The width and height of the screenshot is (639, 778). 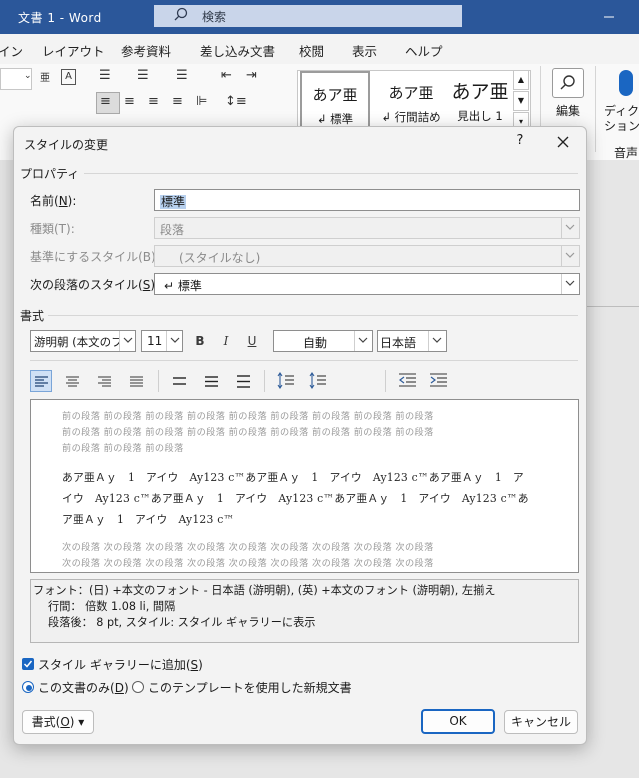 What do you see at coordinates (58, 722) in the screenshot?
I see `format-menu-button: 書式(O) ▾` at bounding box center [58, 722].